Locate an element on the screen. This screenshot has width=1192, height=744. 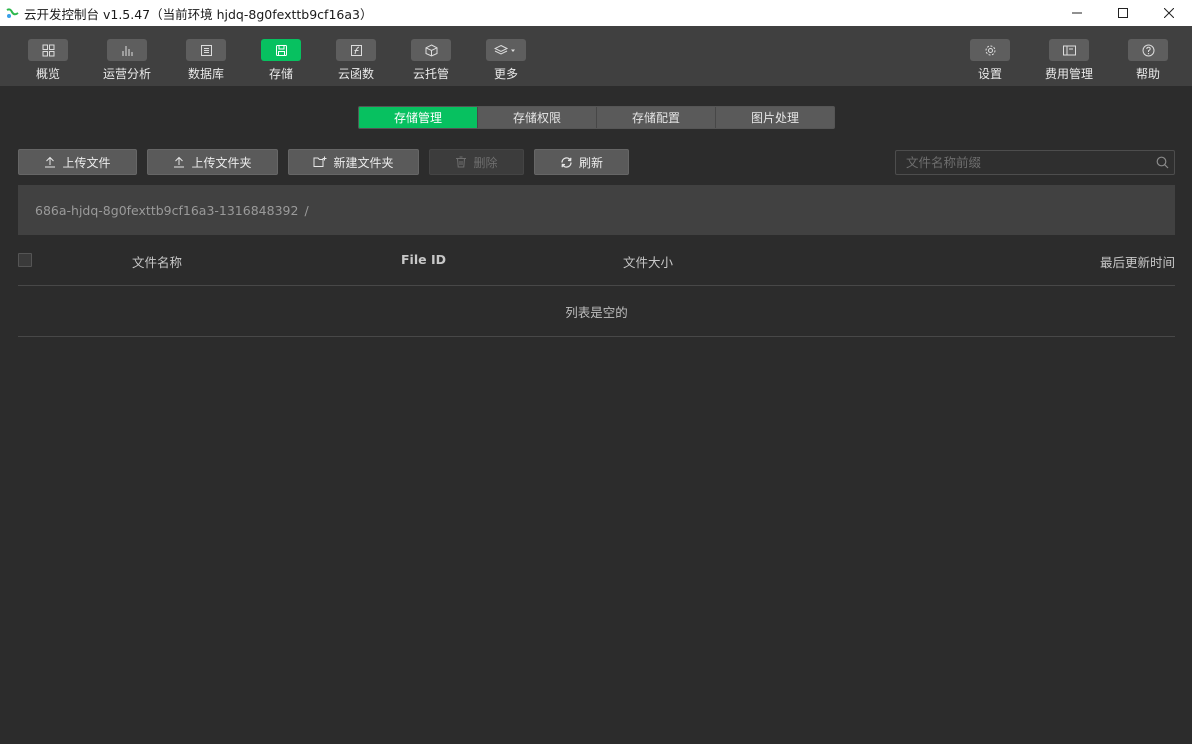
toolbar-label: 数据库 is located at coordinates (205, 74).